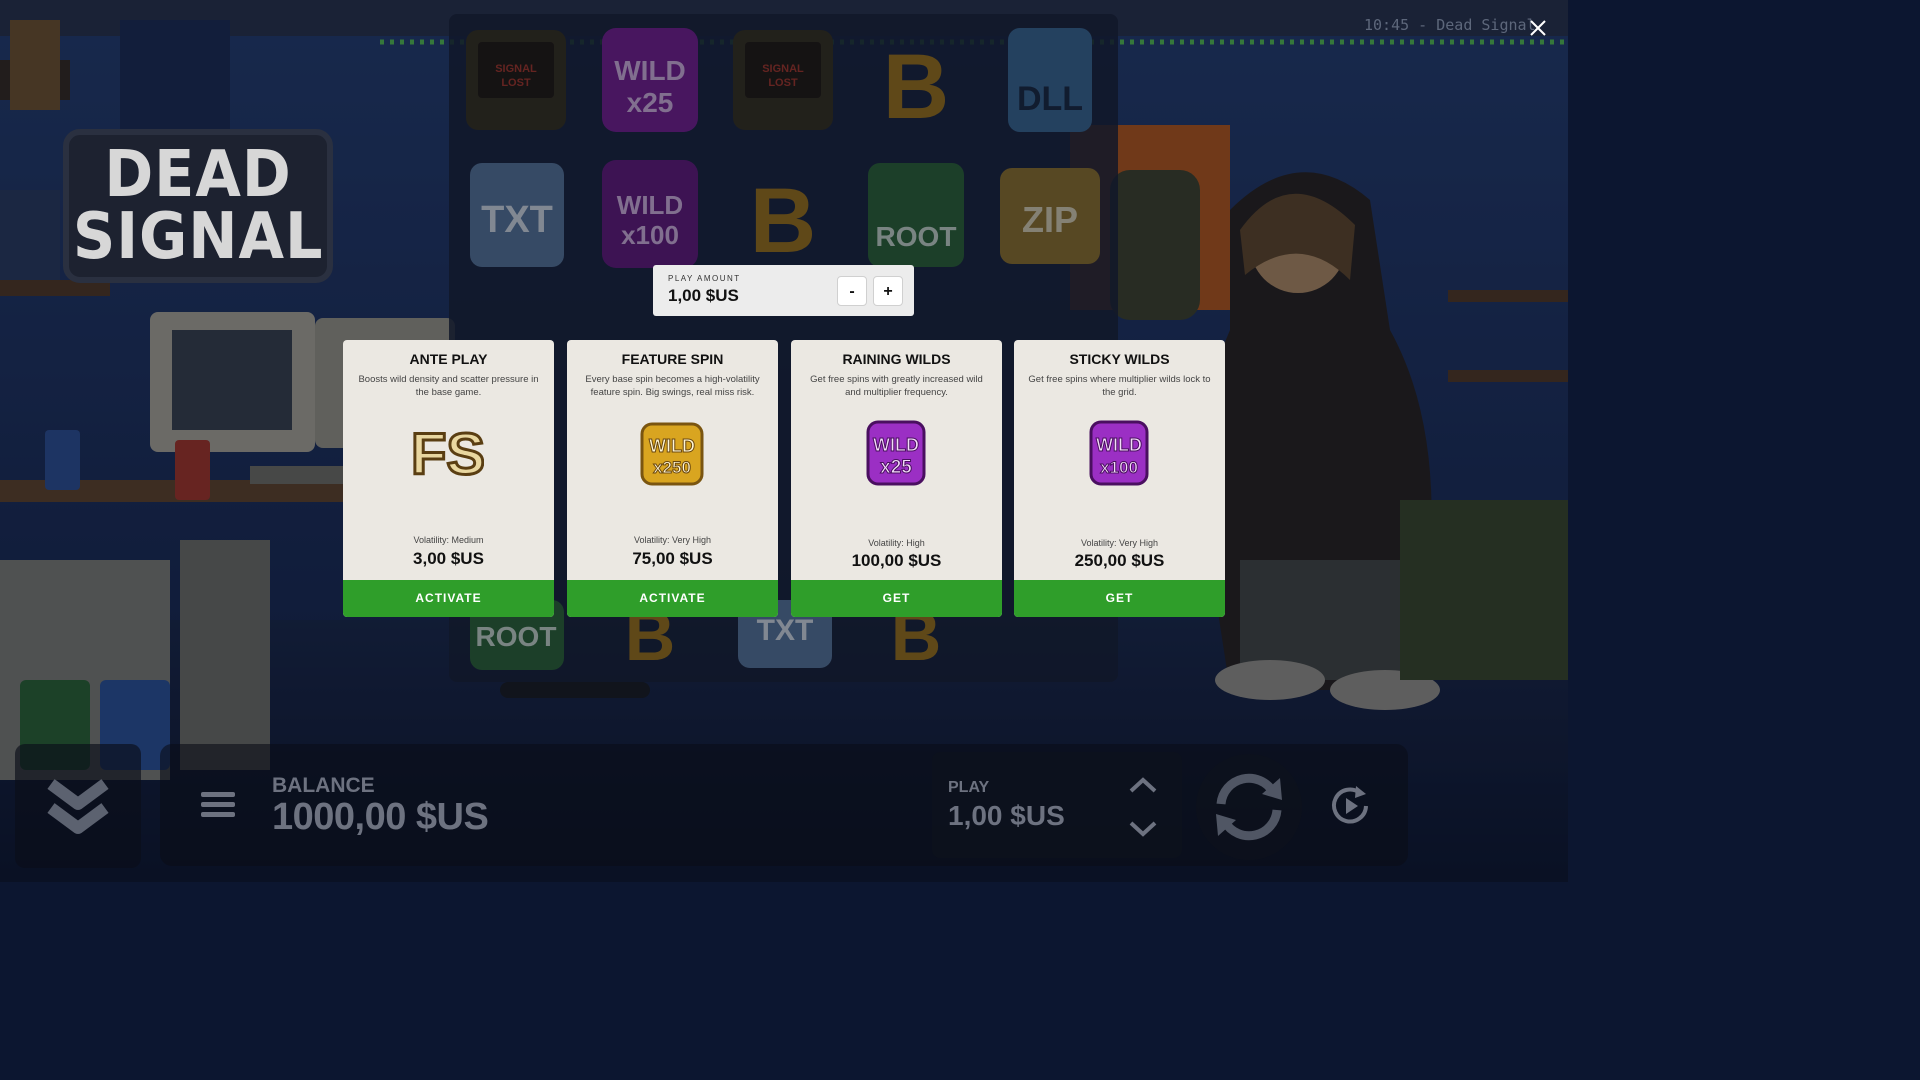  I want to click on wild-x250-icon: WILD x250, so click(672, 454).